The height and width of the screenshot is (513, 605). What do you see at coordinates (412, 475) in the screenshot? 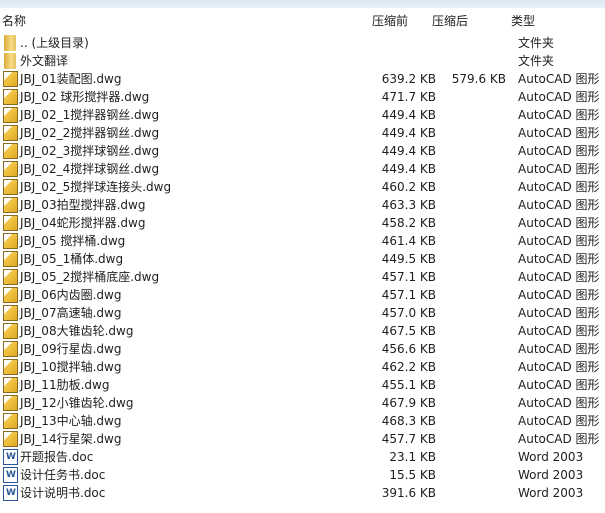
I see `size-before: 15.5 KB` at bounding box center [412, 475].